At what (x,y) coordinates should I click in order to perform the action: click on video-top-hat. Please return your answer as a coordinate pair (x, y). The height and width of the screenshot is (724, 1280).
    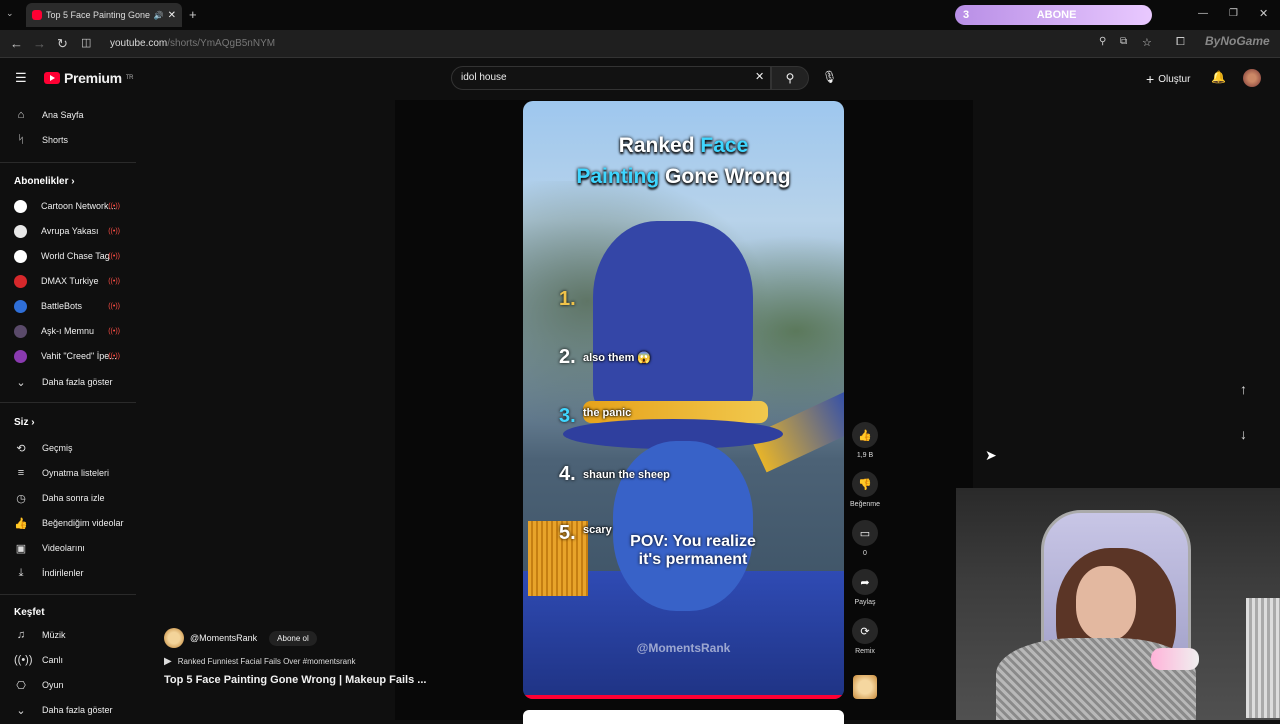
    Looking at the image, I should click on (673, 316).